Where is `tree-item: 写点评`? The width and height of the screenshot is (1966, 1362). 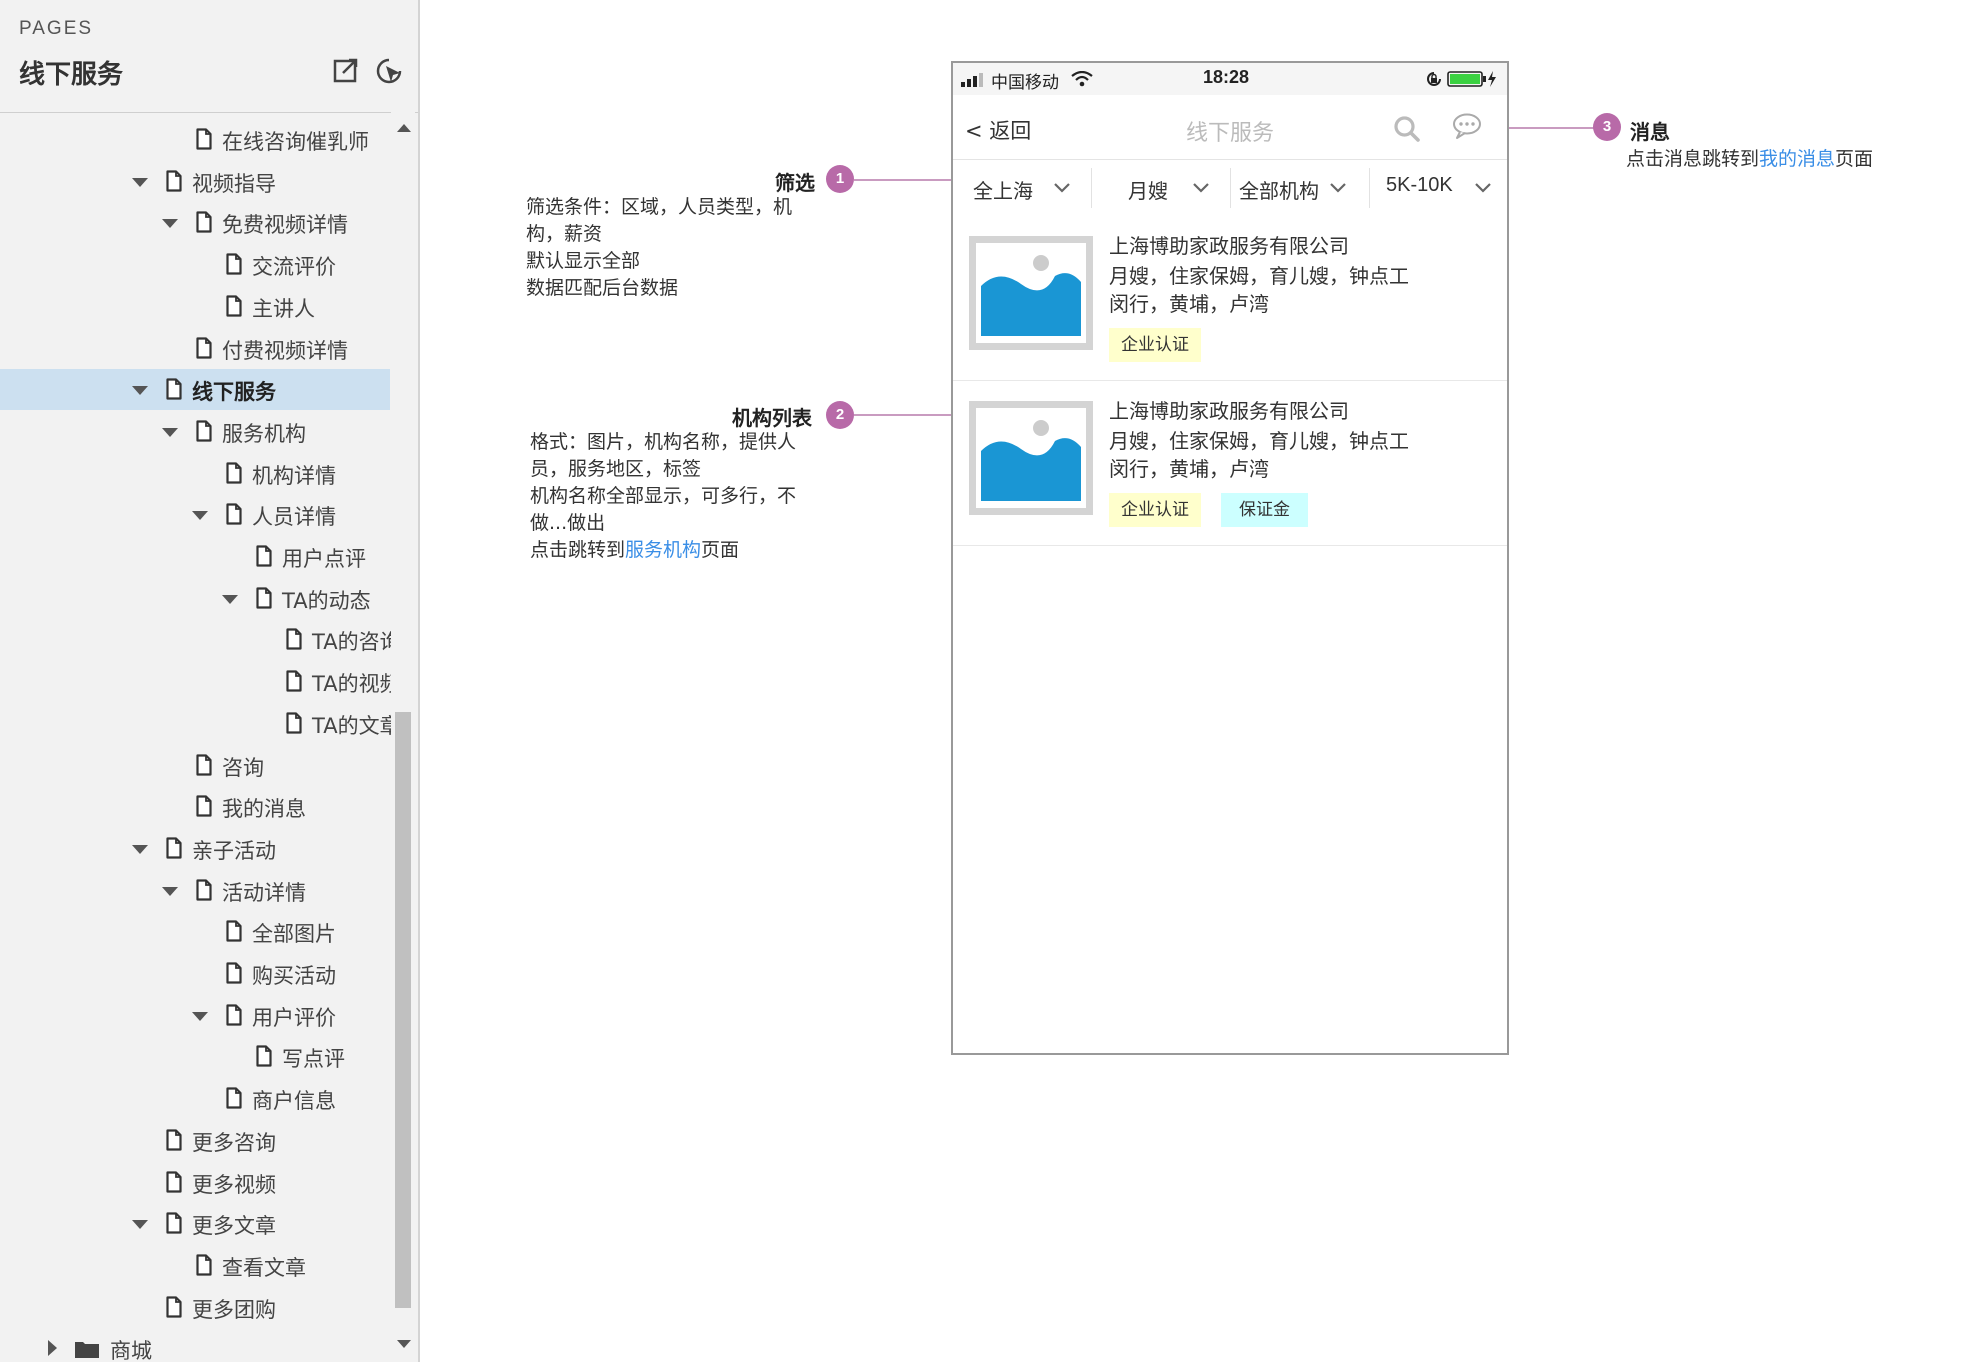 tree-item: 写点评 is located at coordinates (195, 1056).